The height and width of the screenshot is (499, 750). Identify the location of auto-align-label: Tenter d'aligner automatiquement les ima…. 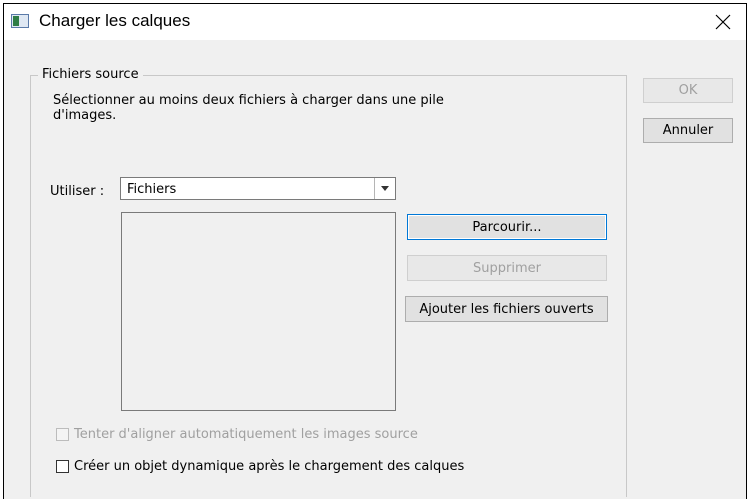
(246, 434).